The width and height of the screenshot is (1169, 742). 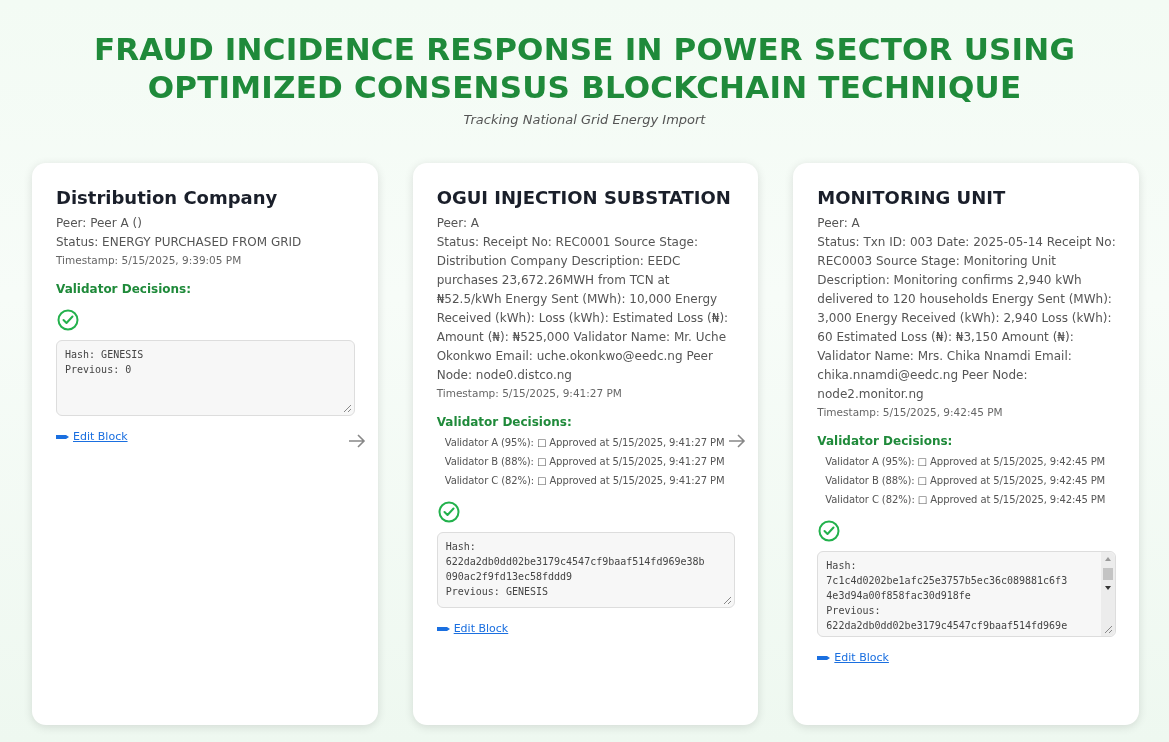 I want to click on peer-text: Peer: Peer A (), so click(x=99, y=223).